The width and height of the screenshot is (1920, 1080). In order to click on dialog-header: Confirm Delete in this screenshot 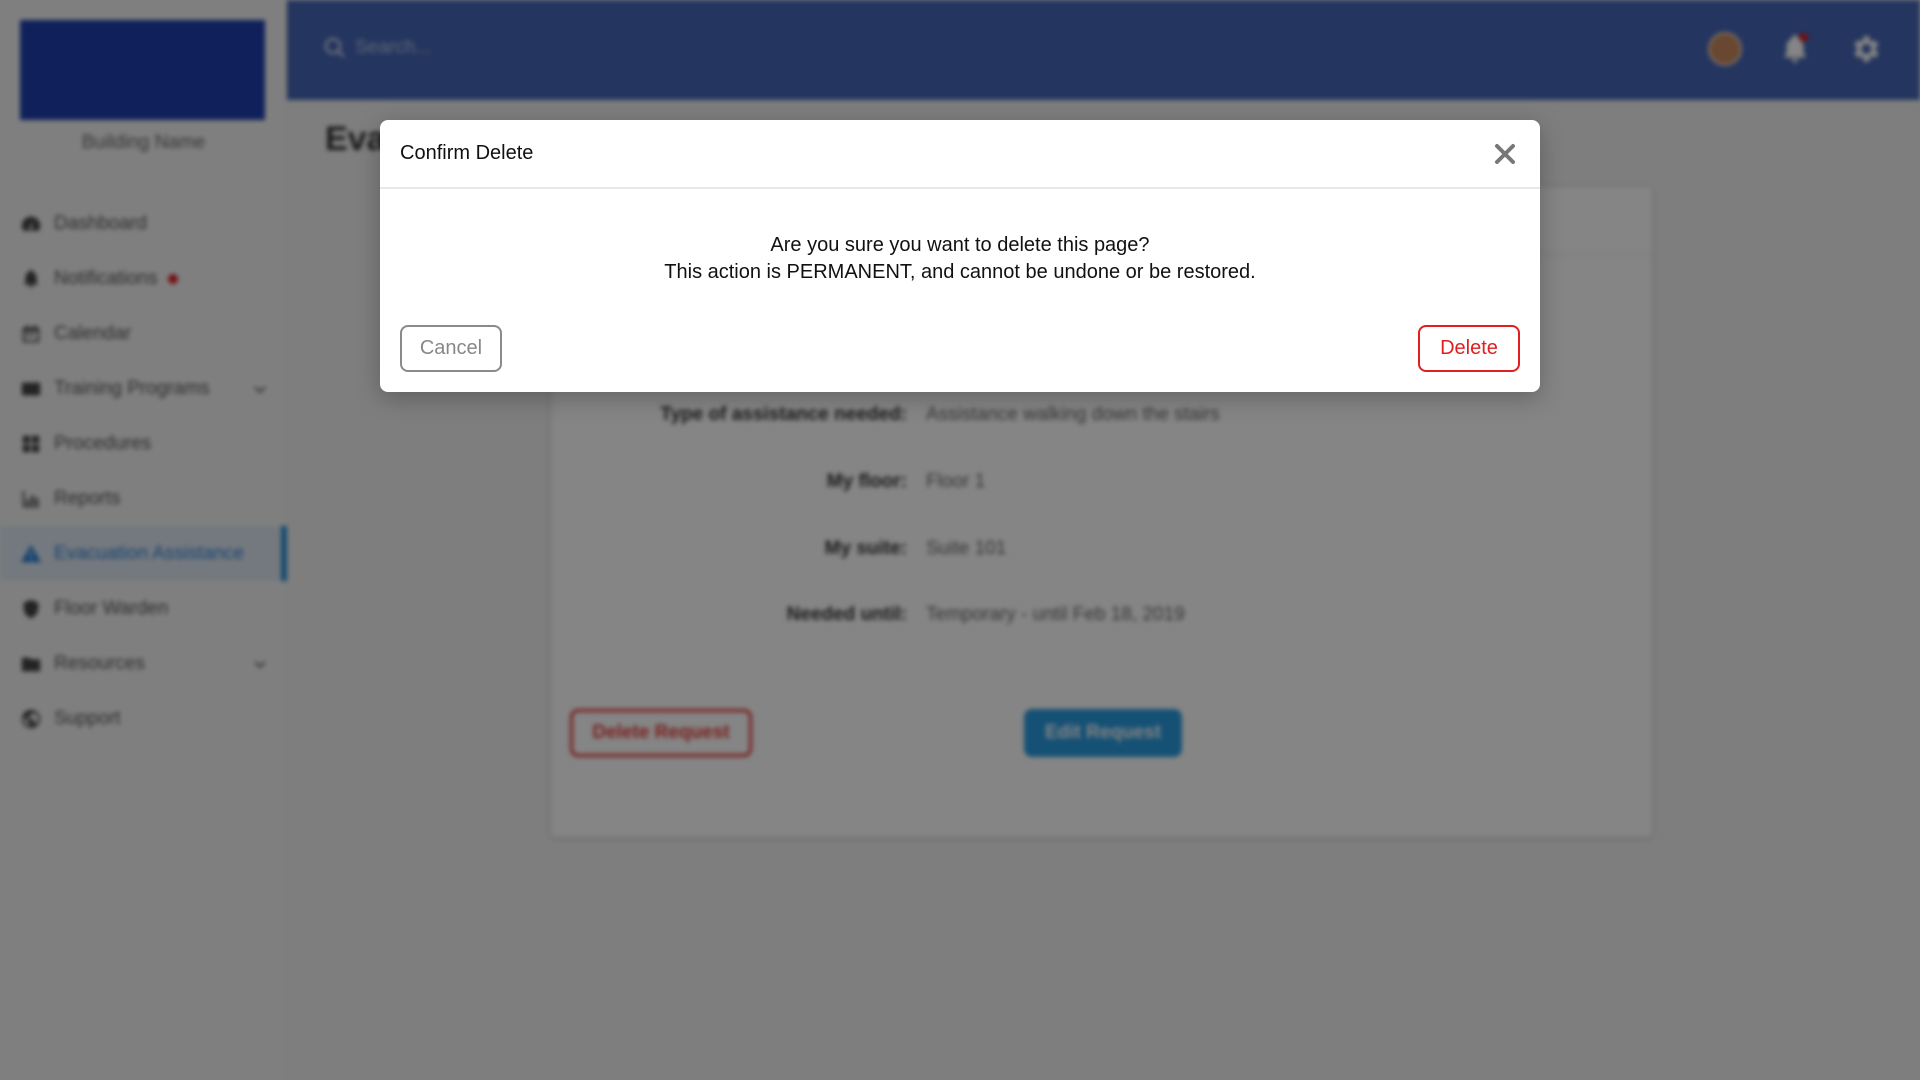, I will do `click(960, 154)`.